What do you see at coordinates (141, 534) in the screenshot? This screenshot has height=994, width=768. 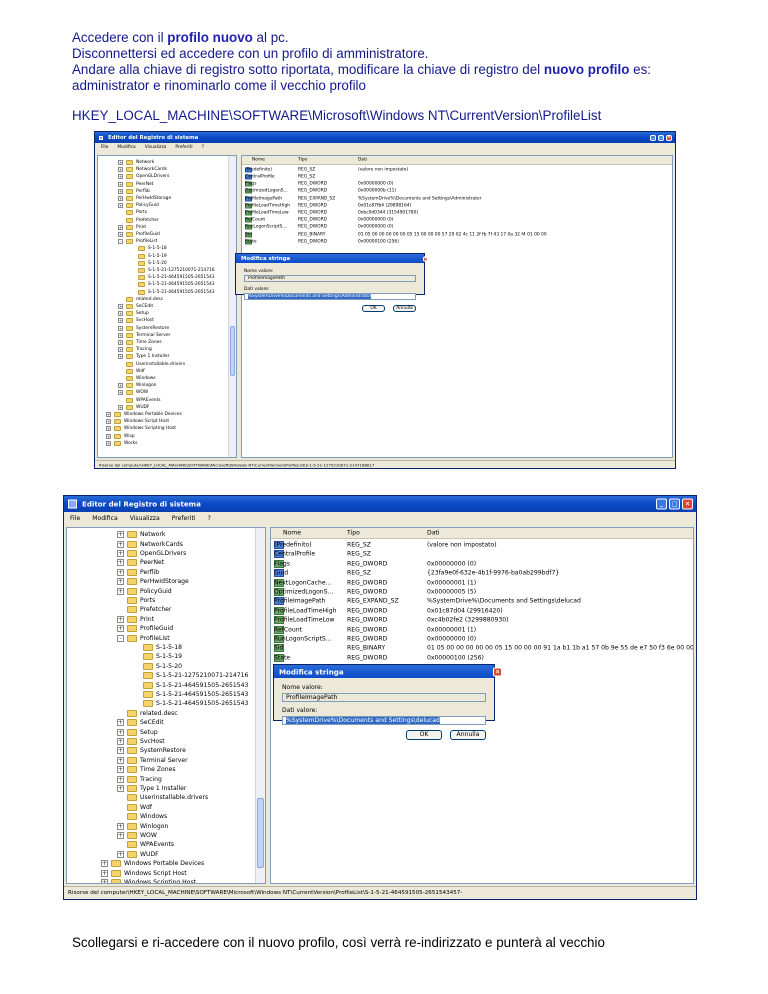 I see `tree-item: + Network` at bounding box center [141, 534].